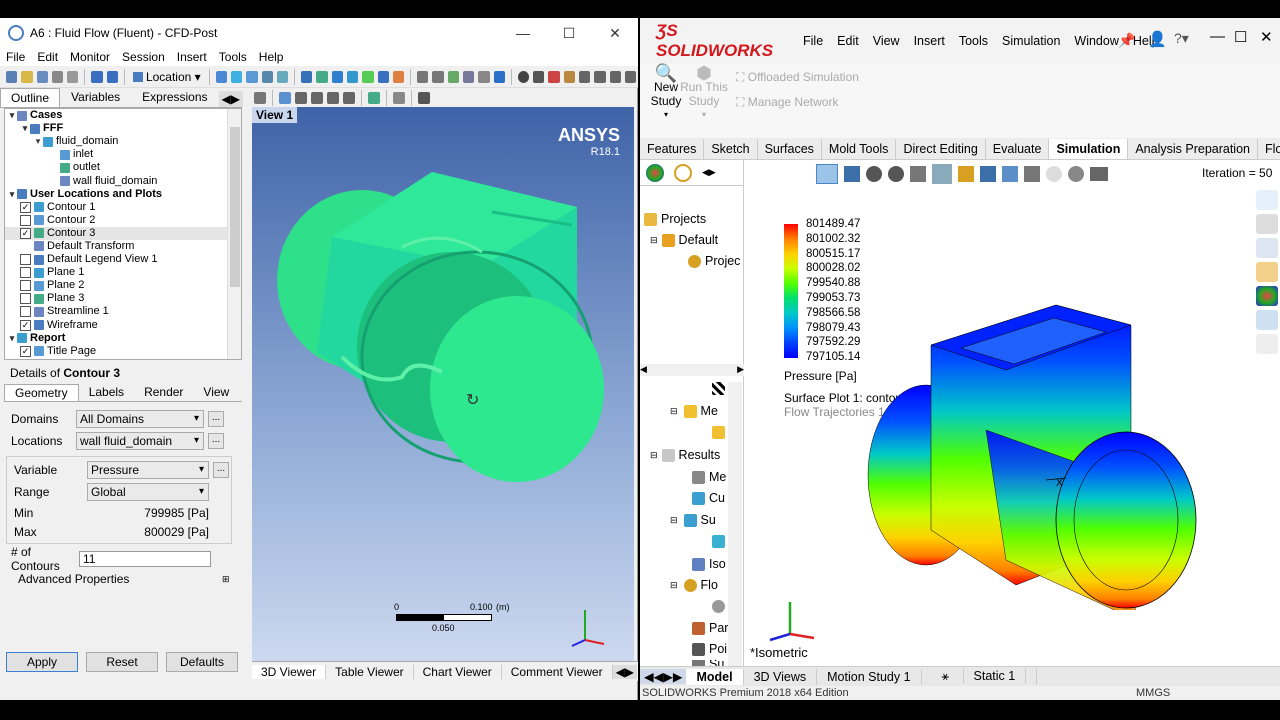 This screenshot has width=1280, height=720. What do you see at coordinates (1099, 174) in the screenshot?
I see `monitor-icon` at bounding box center [1099, 174].